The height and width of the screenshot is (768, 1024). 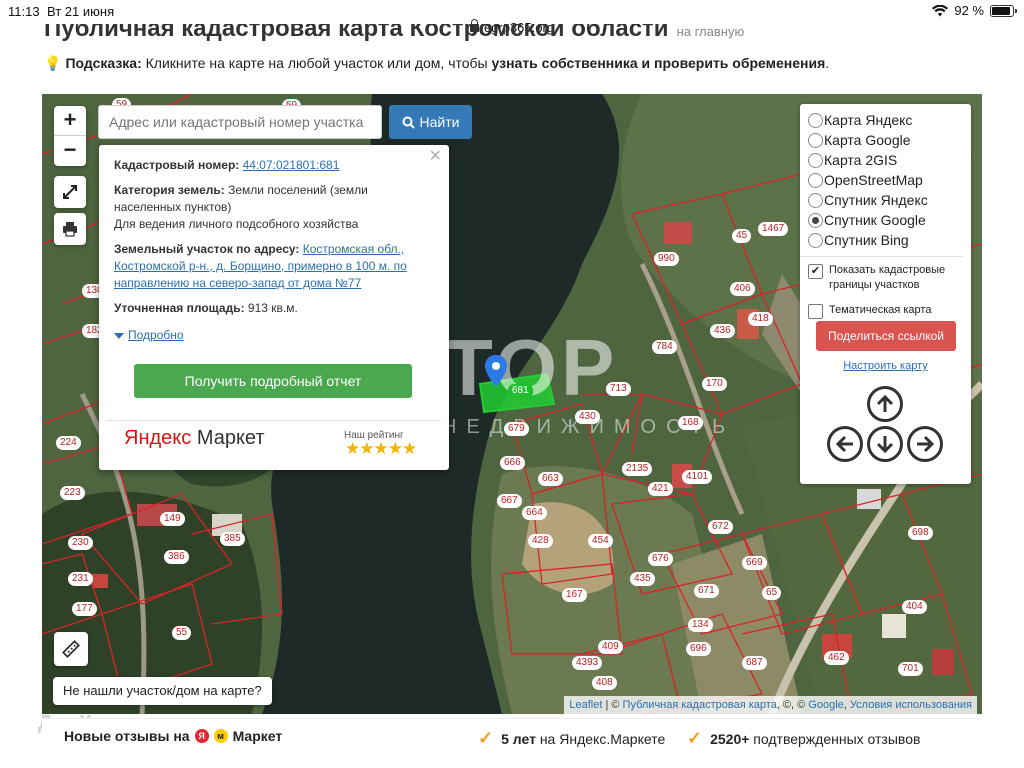 What do you see at coordinates (194, 438) in the screenshot?
I see `yandex-market-logo: Яндекс Маркет` at bounding box center [194, 438].